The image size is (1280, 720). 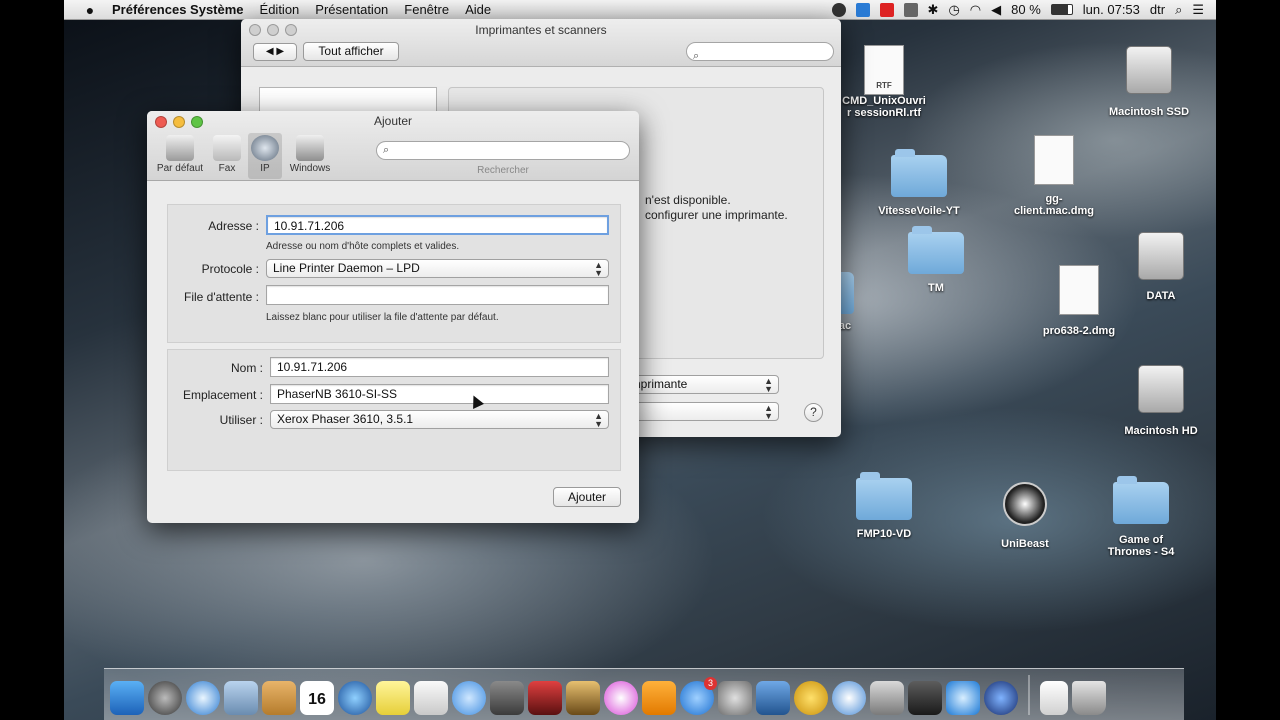 I want to click on search-icon: ⌕, so click(x=696, y=56).